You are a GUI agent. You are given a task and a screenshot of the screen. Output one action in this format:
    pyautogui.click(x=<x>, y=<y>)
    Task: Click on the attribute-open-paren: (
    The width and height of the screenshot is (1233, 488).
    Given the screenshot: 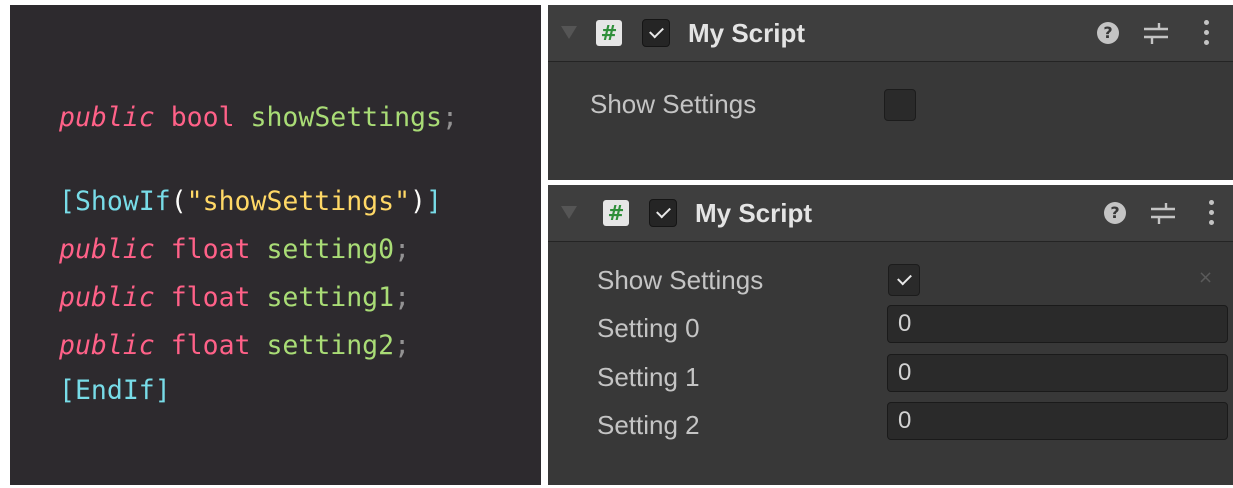 What is the action you would take?
    pyautogui.click(x=178, y=201)
    